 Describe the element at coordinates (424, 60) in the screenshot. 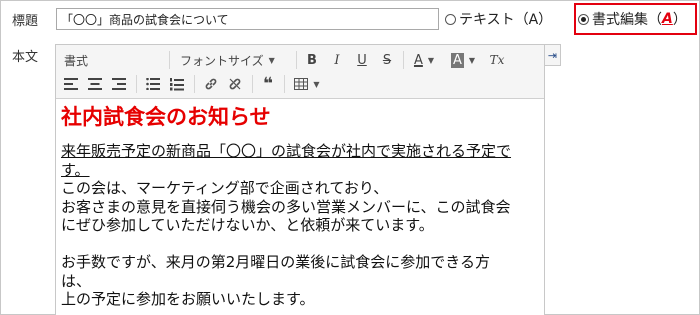

I see `text-color-button: A ▼` at that location.